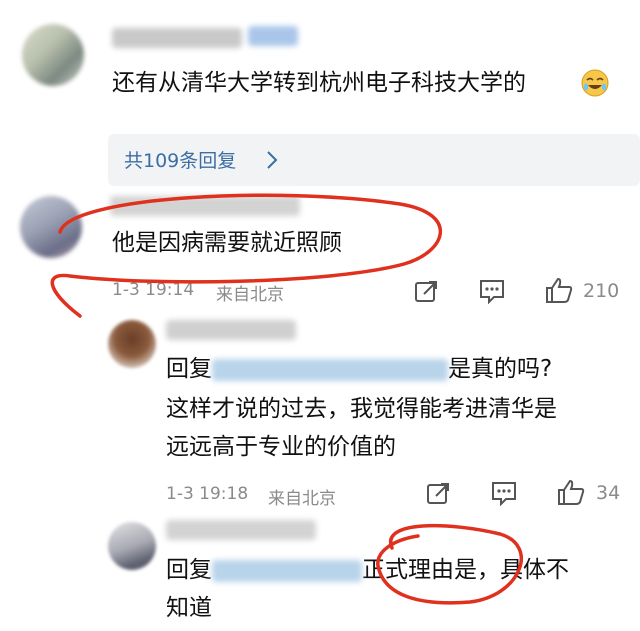  Describe the element at coordinates (153, 290) in the screenshot. I see `comment-time: 1-3 19:14` at that location.